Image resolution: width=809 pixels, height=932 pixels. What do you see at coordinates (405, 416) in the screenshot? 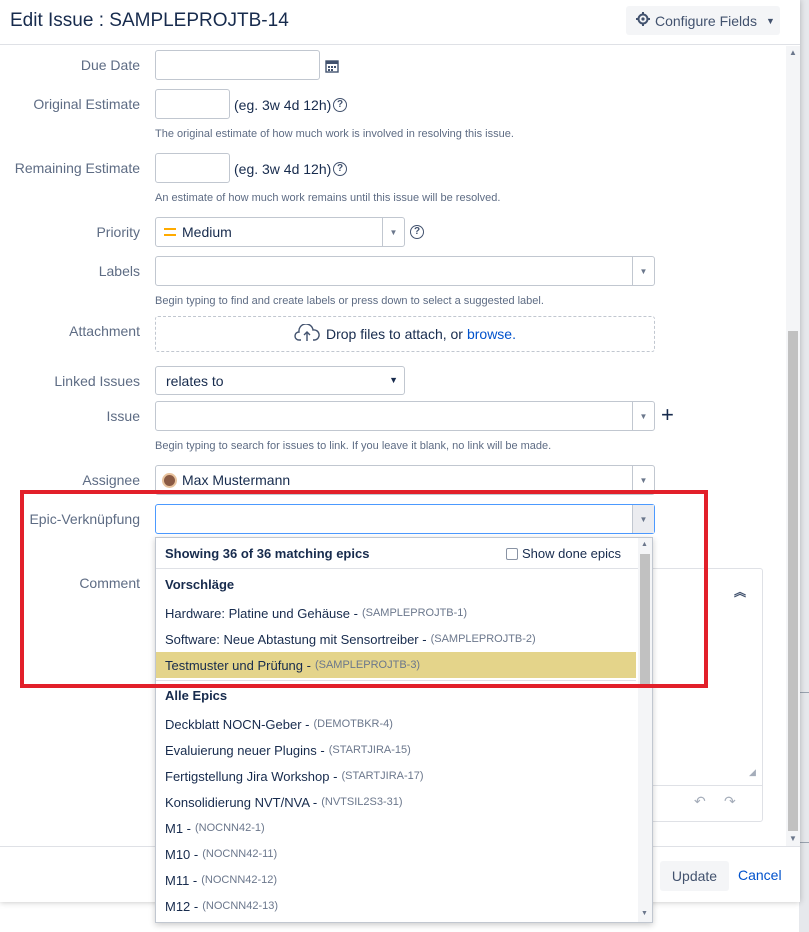
I see `issue-input: ▼` at bounding box center [405, 416].